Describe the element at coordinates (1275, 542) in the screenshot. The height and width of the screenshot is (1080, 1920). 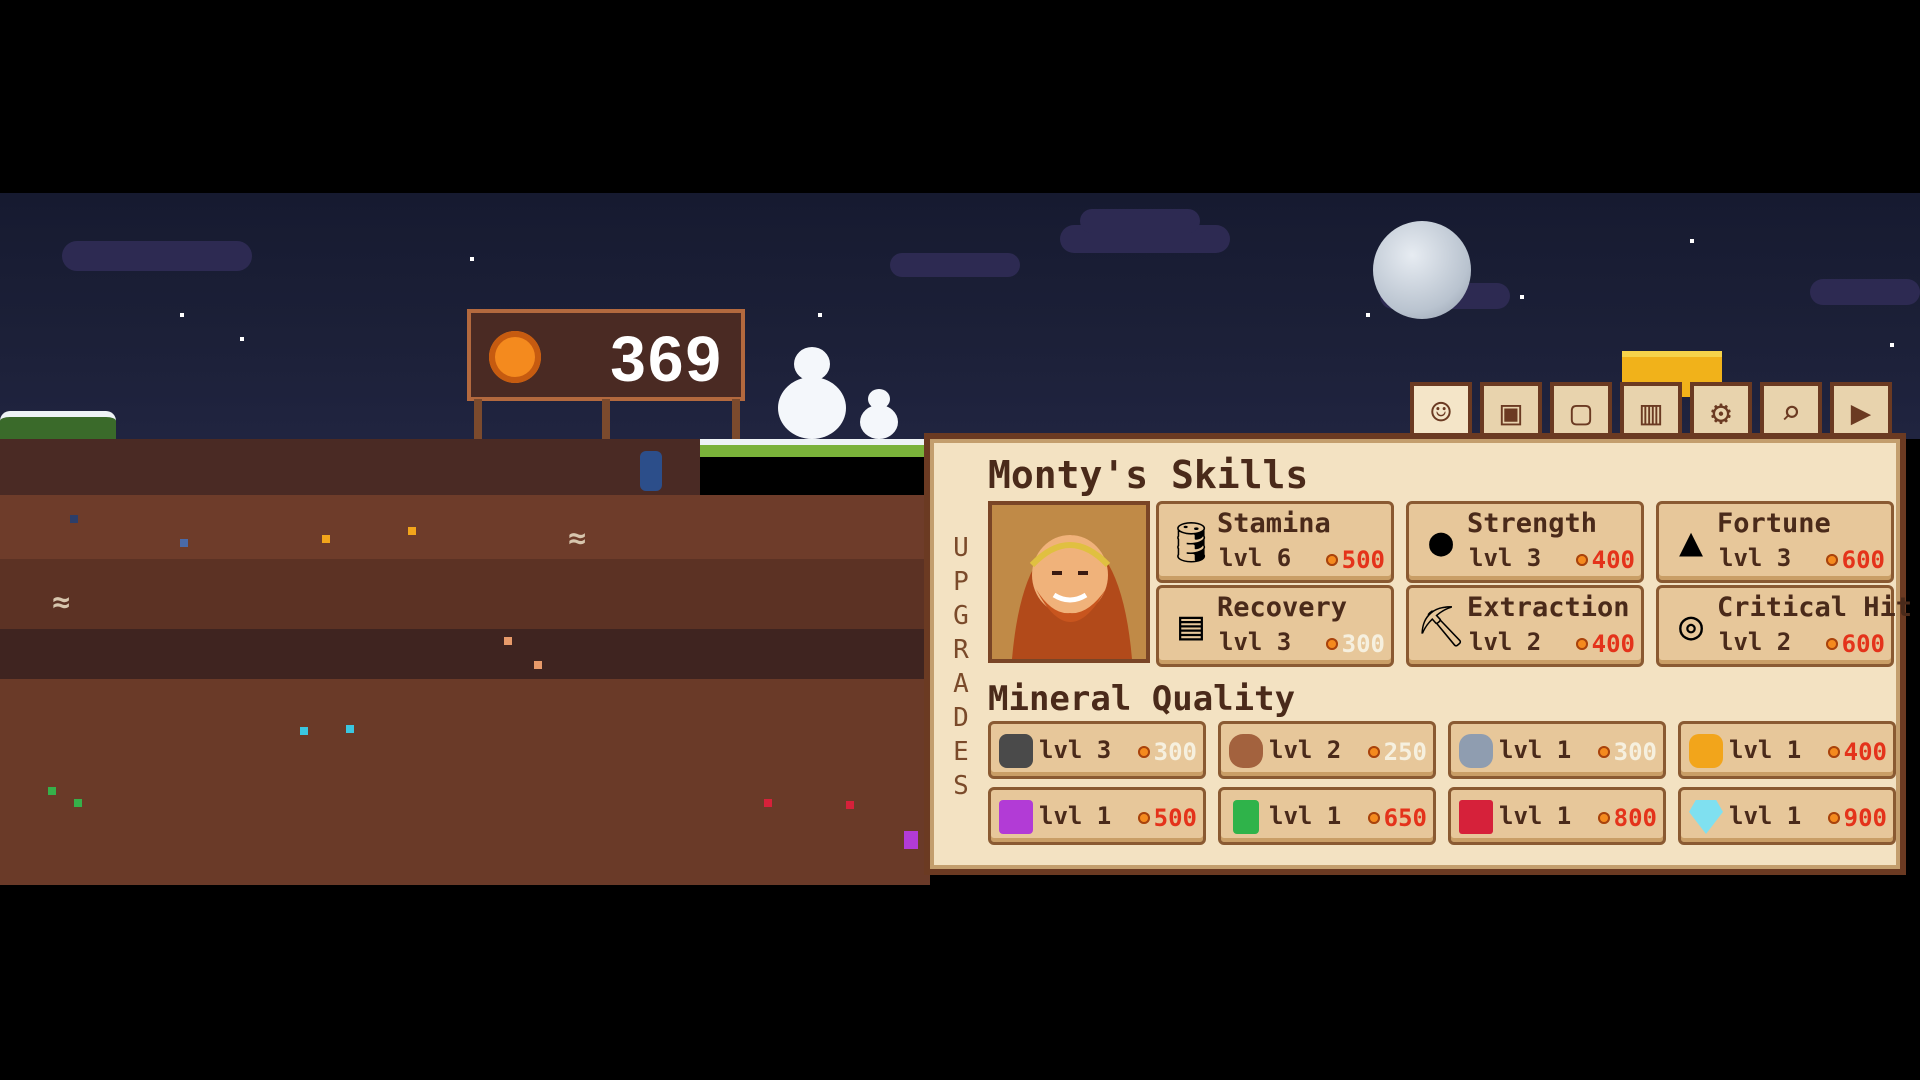
I see `skill-stamina: 🛢 Stamina lvl 6 500` at that location.